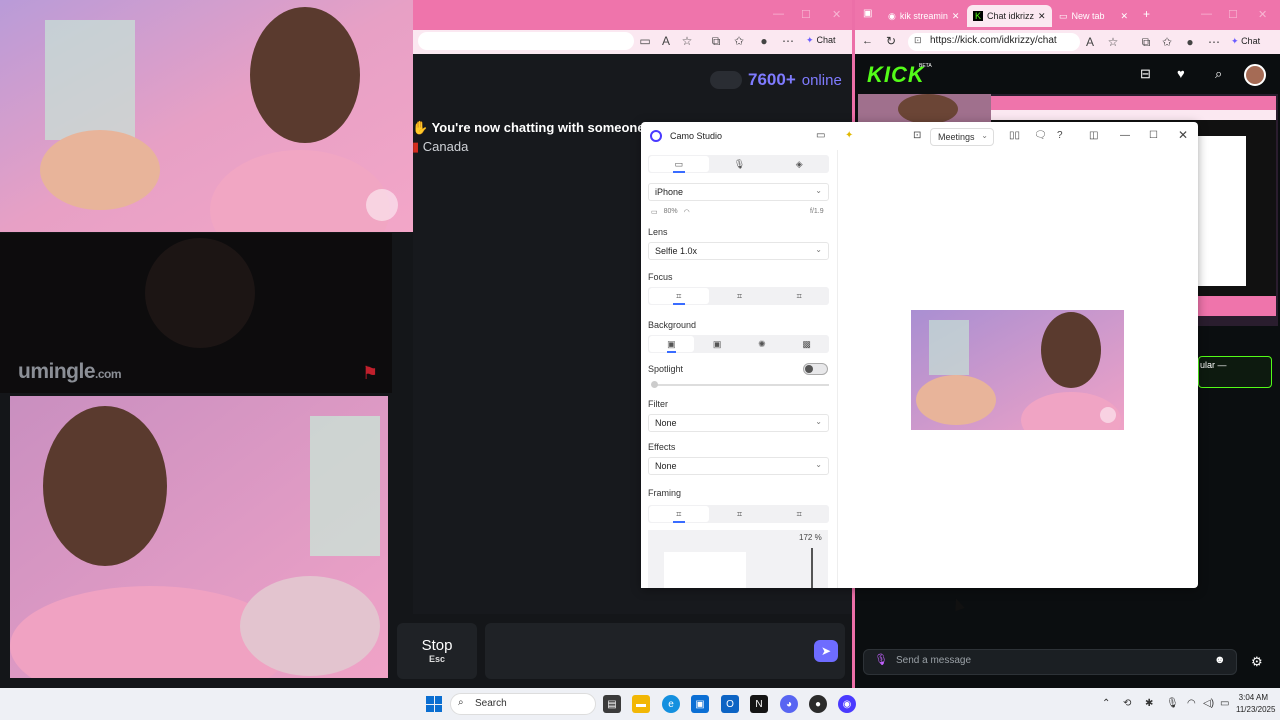 This screenshot has height=720, width=1280. What do you see at coordinates (740, 385) in the screenshot?
I see `spotlight-slider` at bounding box center [740, 385].